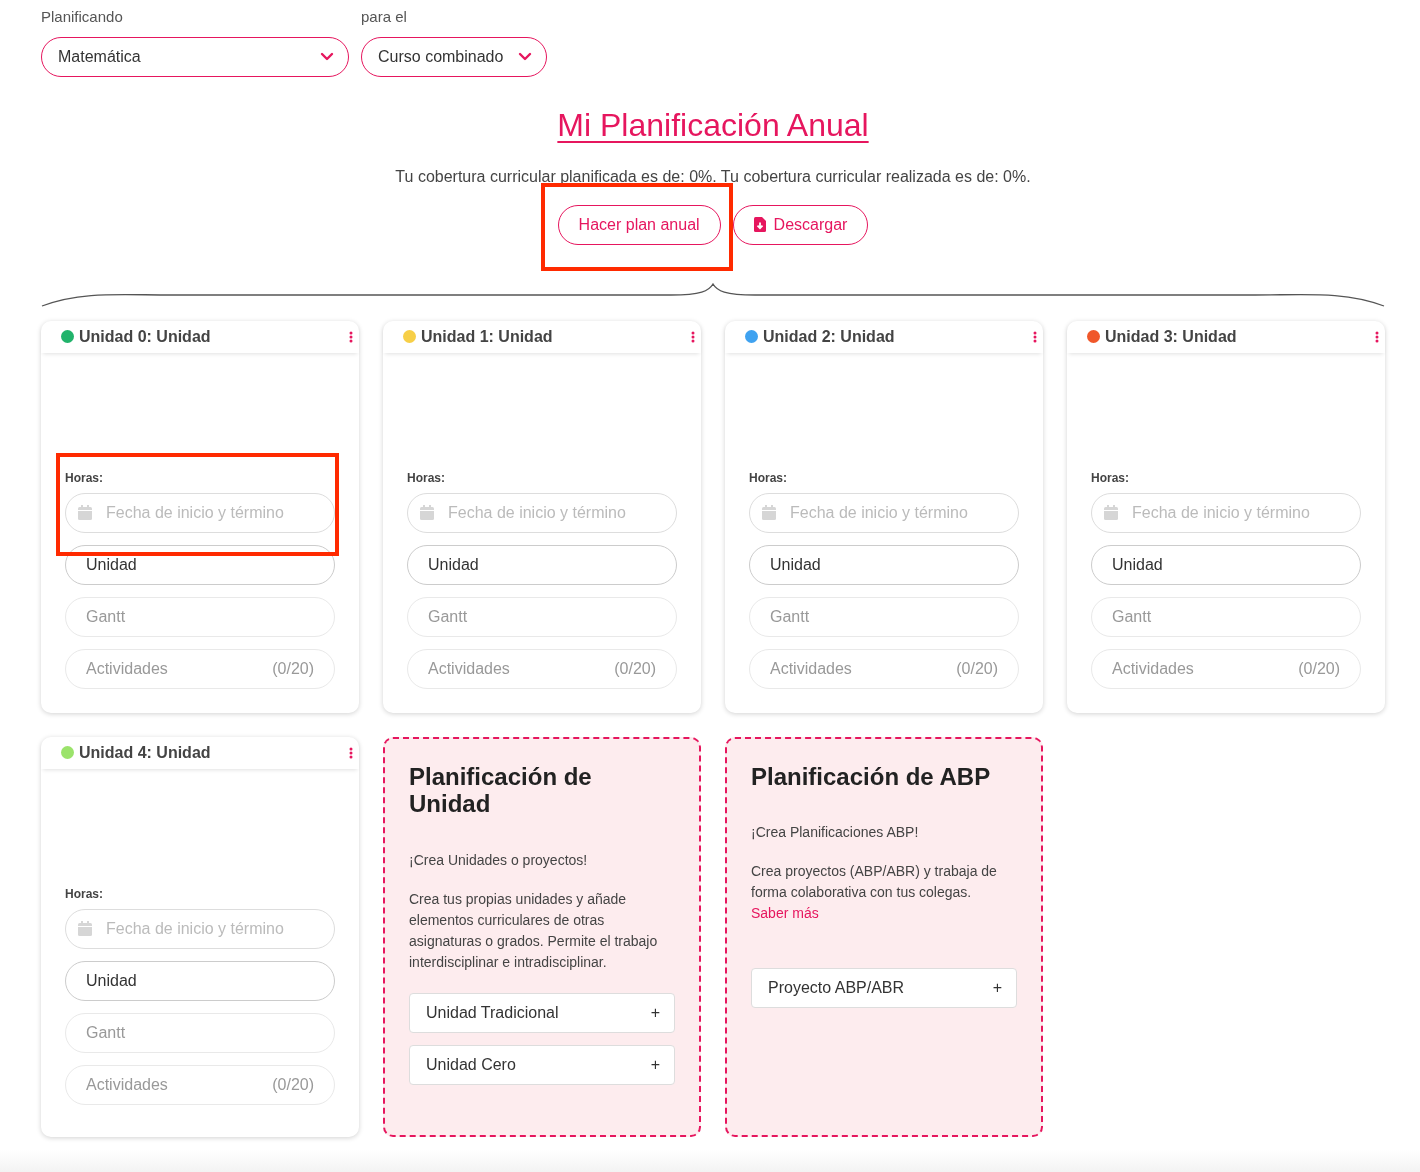 This screenshot has height=1172, width=1420. I want to click on unit-title: Unidad 1: Unidad, so click(487, 336).